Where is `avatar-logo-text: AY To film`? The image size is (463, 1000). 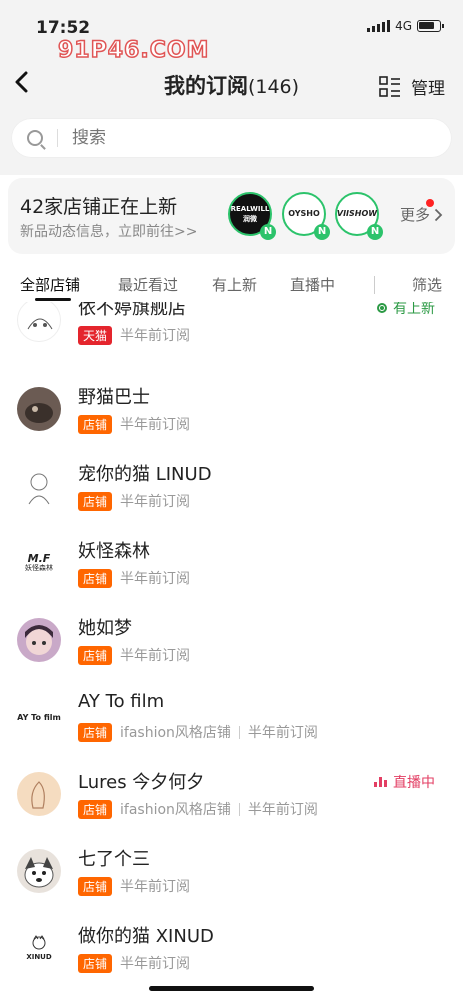
avatar-logo-text: AY To film is located at coordinates (39, 717).